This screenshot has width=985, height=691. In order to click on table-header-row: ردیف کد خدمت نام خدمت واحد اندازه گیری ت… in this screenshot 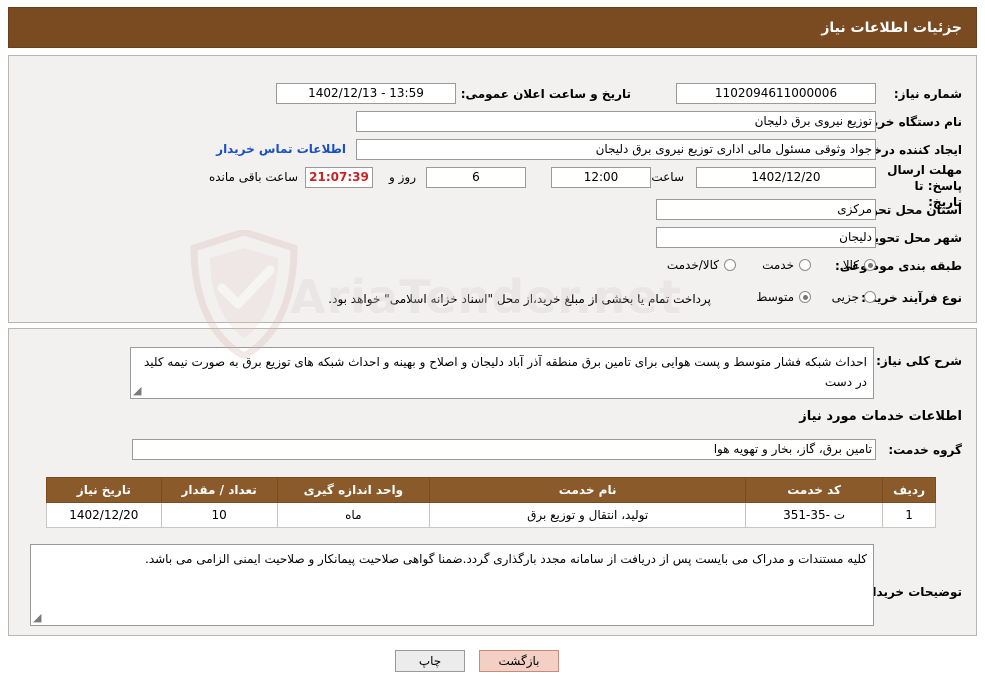, I will do `click(491, 490)`.